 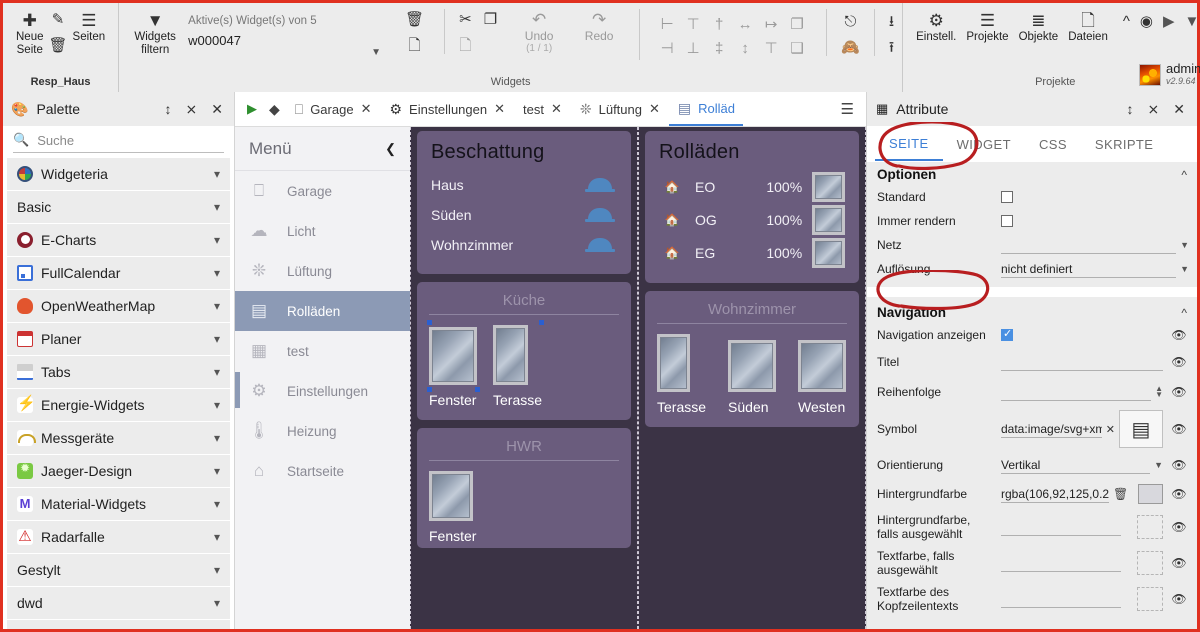 I want to click on navigation-anzeigen-checkbox, so click(x=1007, y=334).